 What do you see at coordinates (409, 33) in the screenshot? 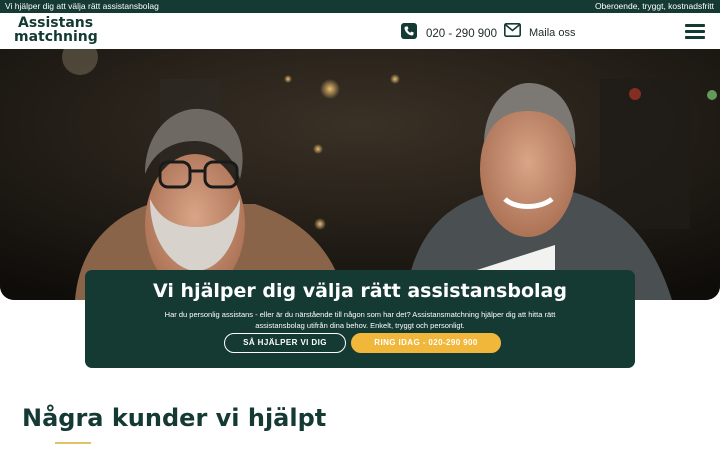
I see `phone-icon` at bounding box center [409, 33].